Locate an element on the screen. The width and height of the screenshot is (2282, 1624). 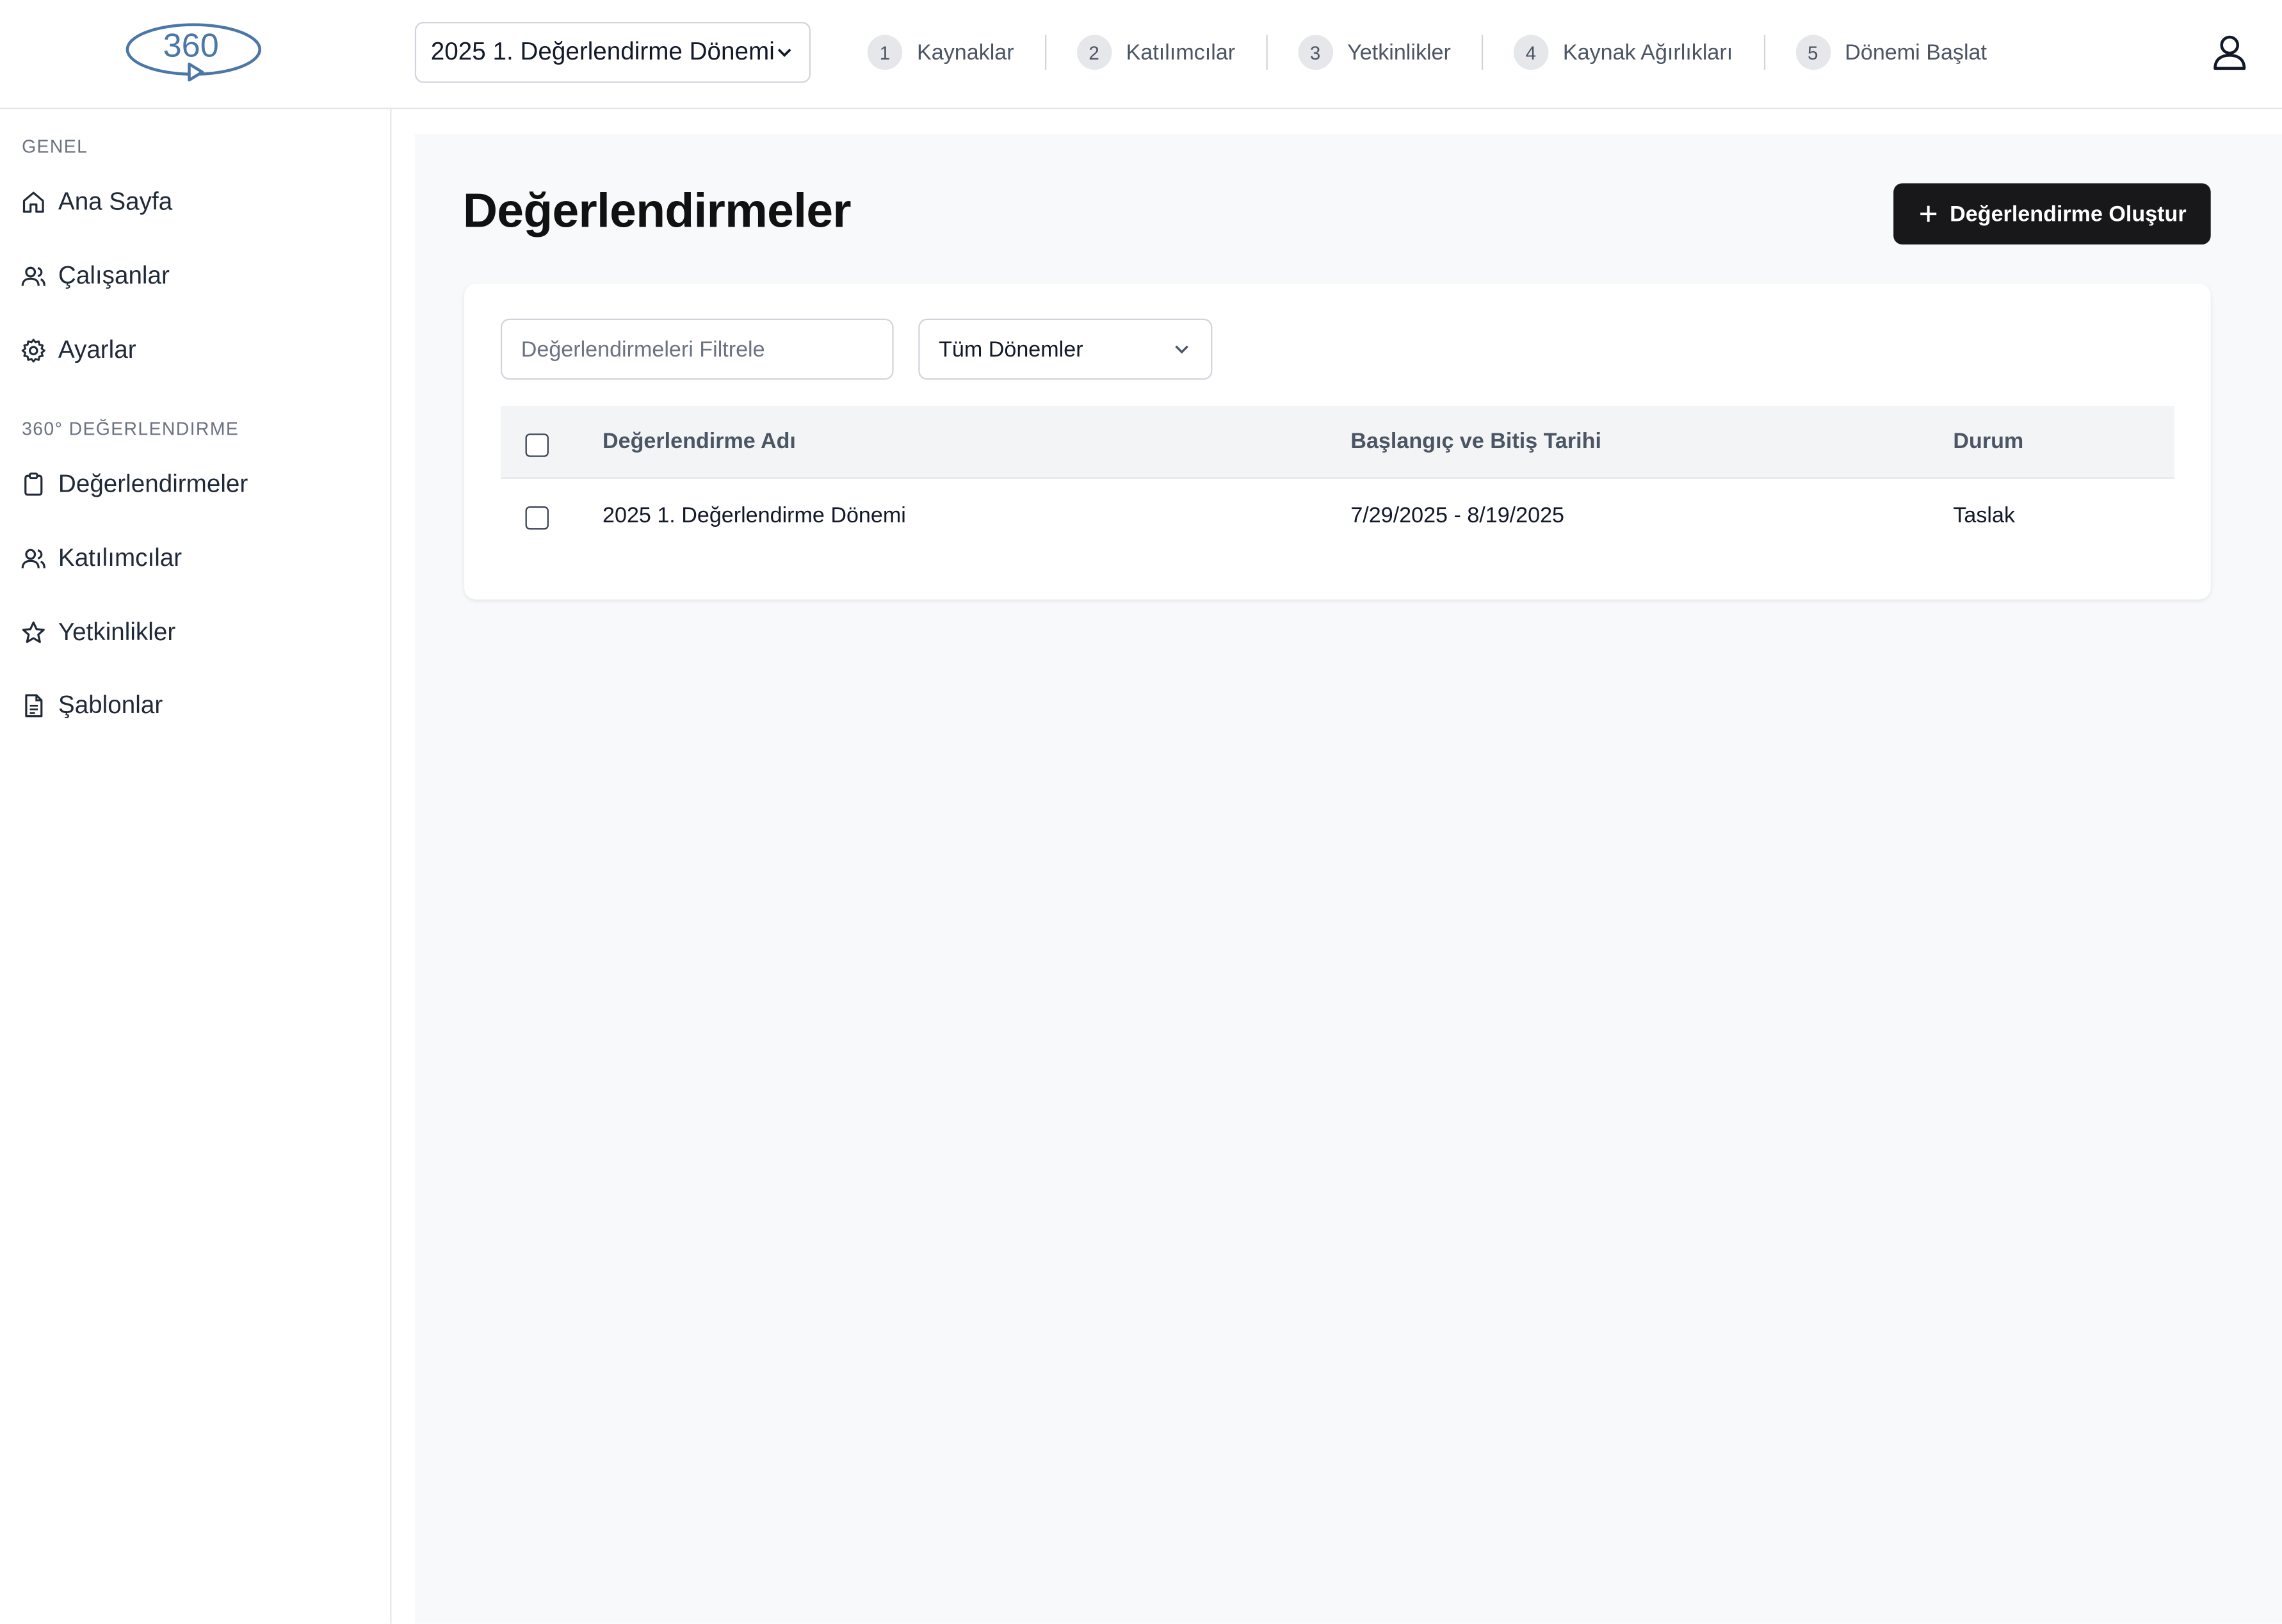
step-label: Dönemi Başlat is located at coordinates (1916, 52).